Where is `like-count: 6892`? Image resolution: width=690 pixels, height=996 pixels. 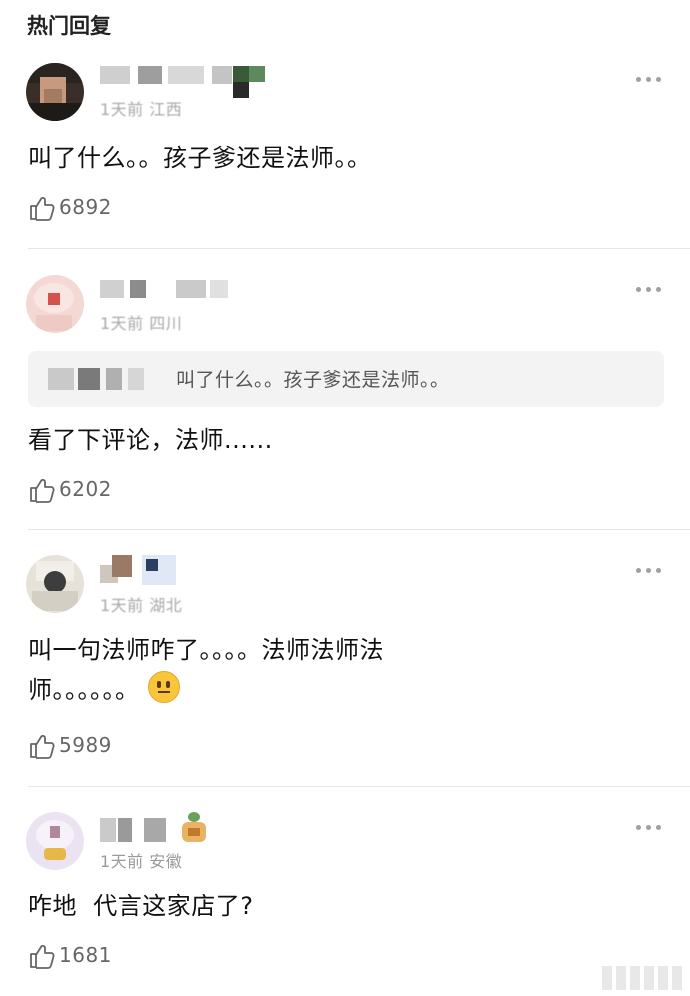 like-count: 6892 is located at coordinates (85, 207).